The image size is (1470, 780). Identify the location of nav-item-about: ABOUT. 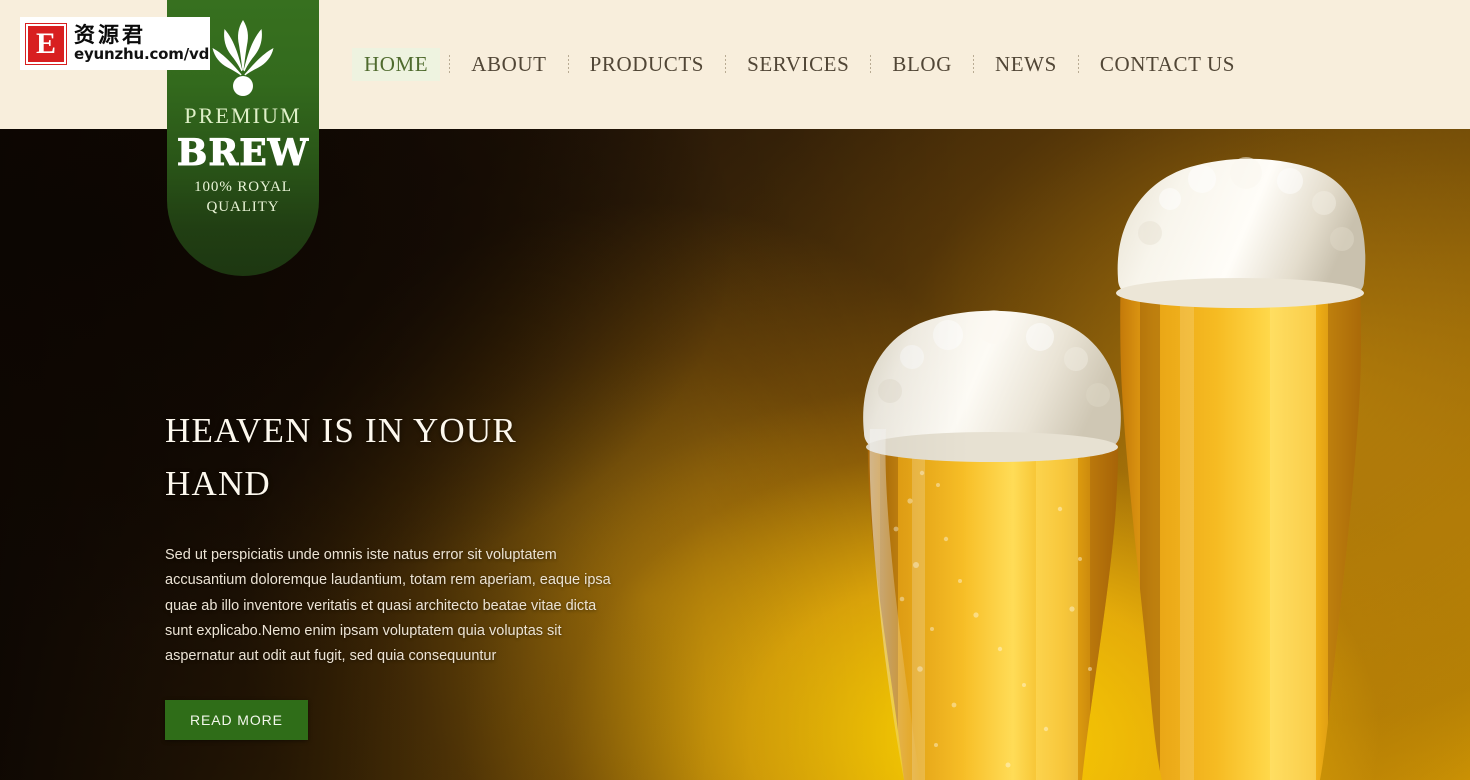
(508, 64).